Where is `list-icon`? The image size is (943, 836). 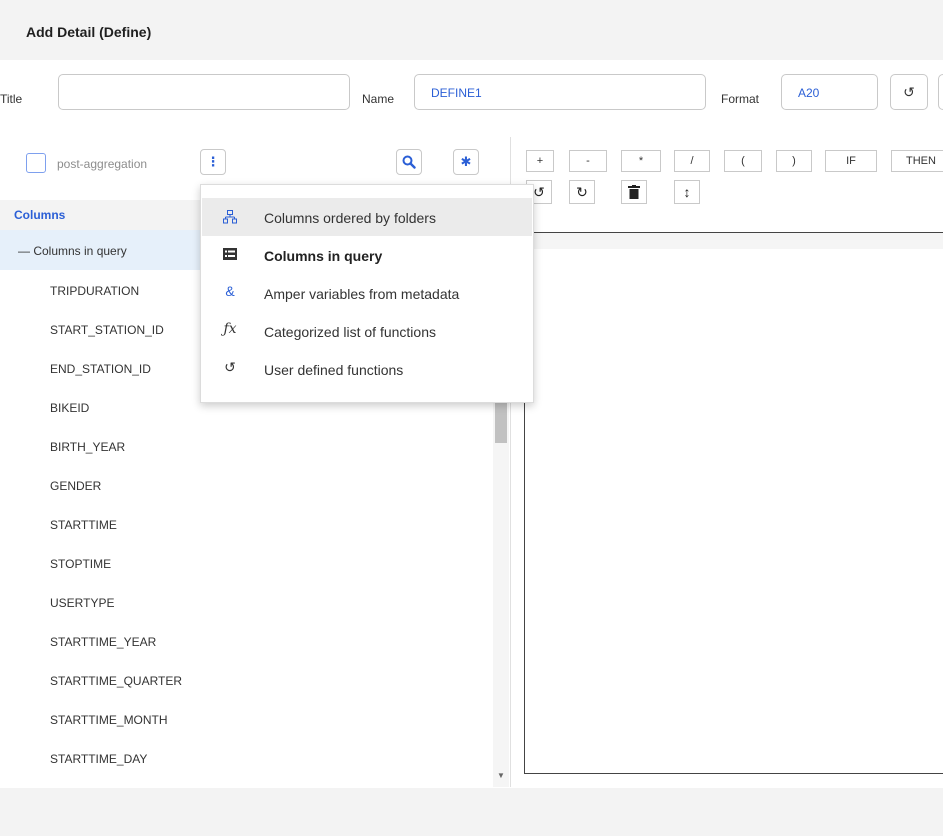 list-icon is located at coordinates (230, 254).